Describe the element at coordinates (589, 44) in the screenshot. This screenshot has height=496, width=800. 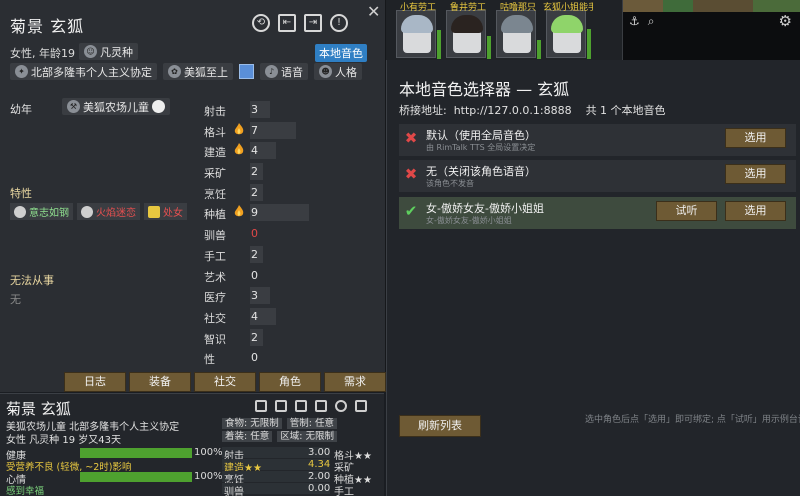
I see `mood-bar` at that location.